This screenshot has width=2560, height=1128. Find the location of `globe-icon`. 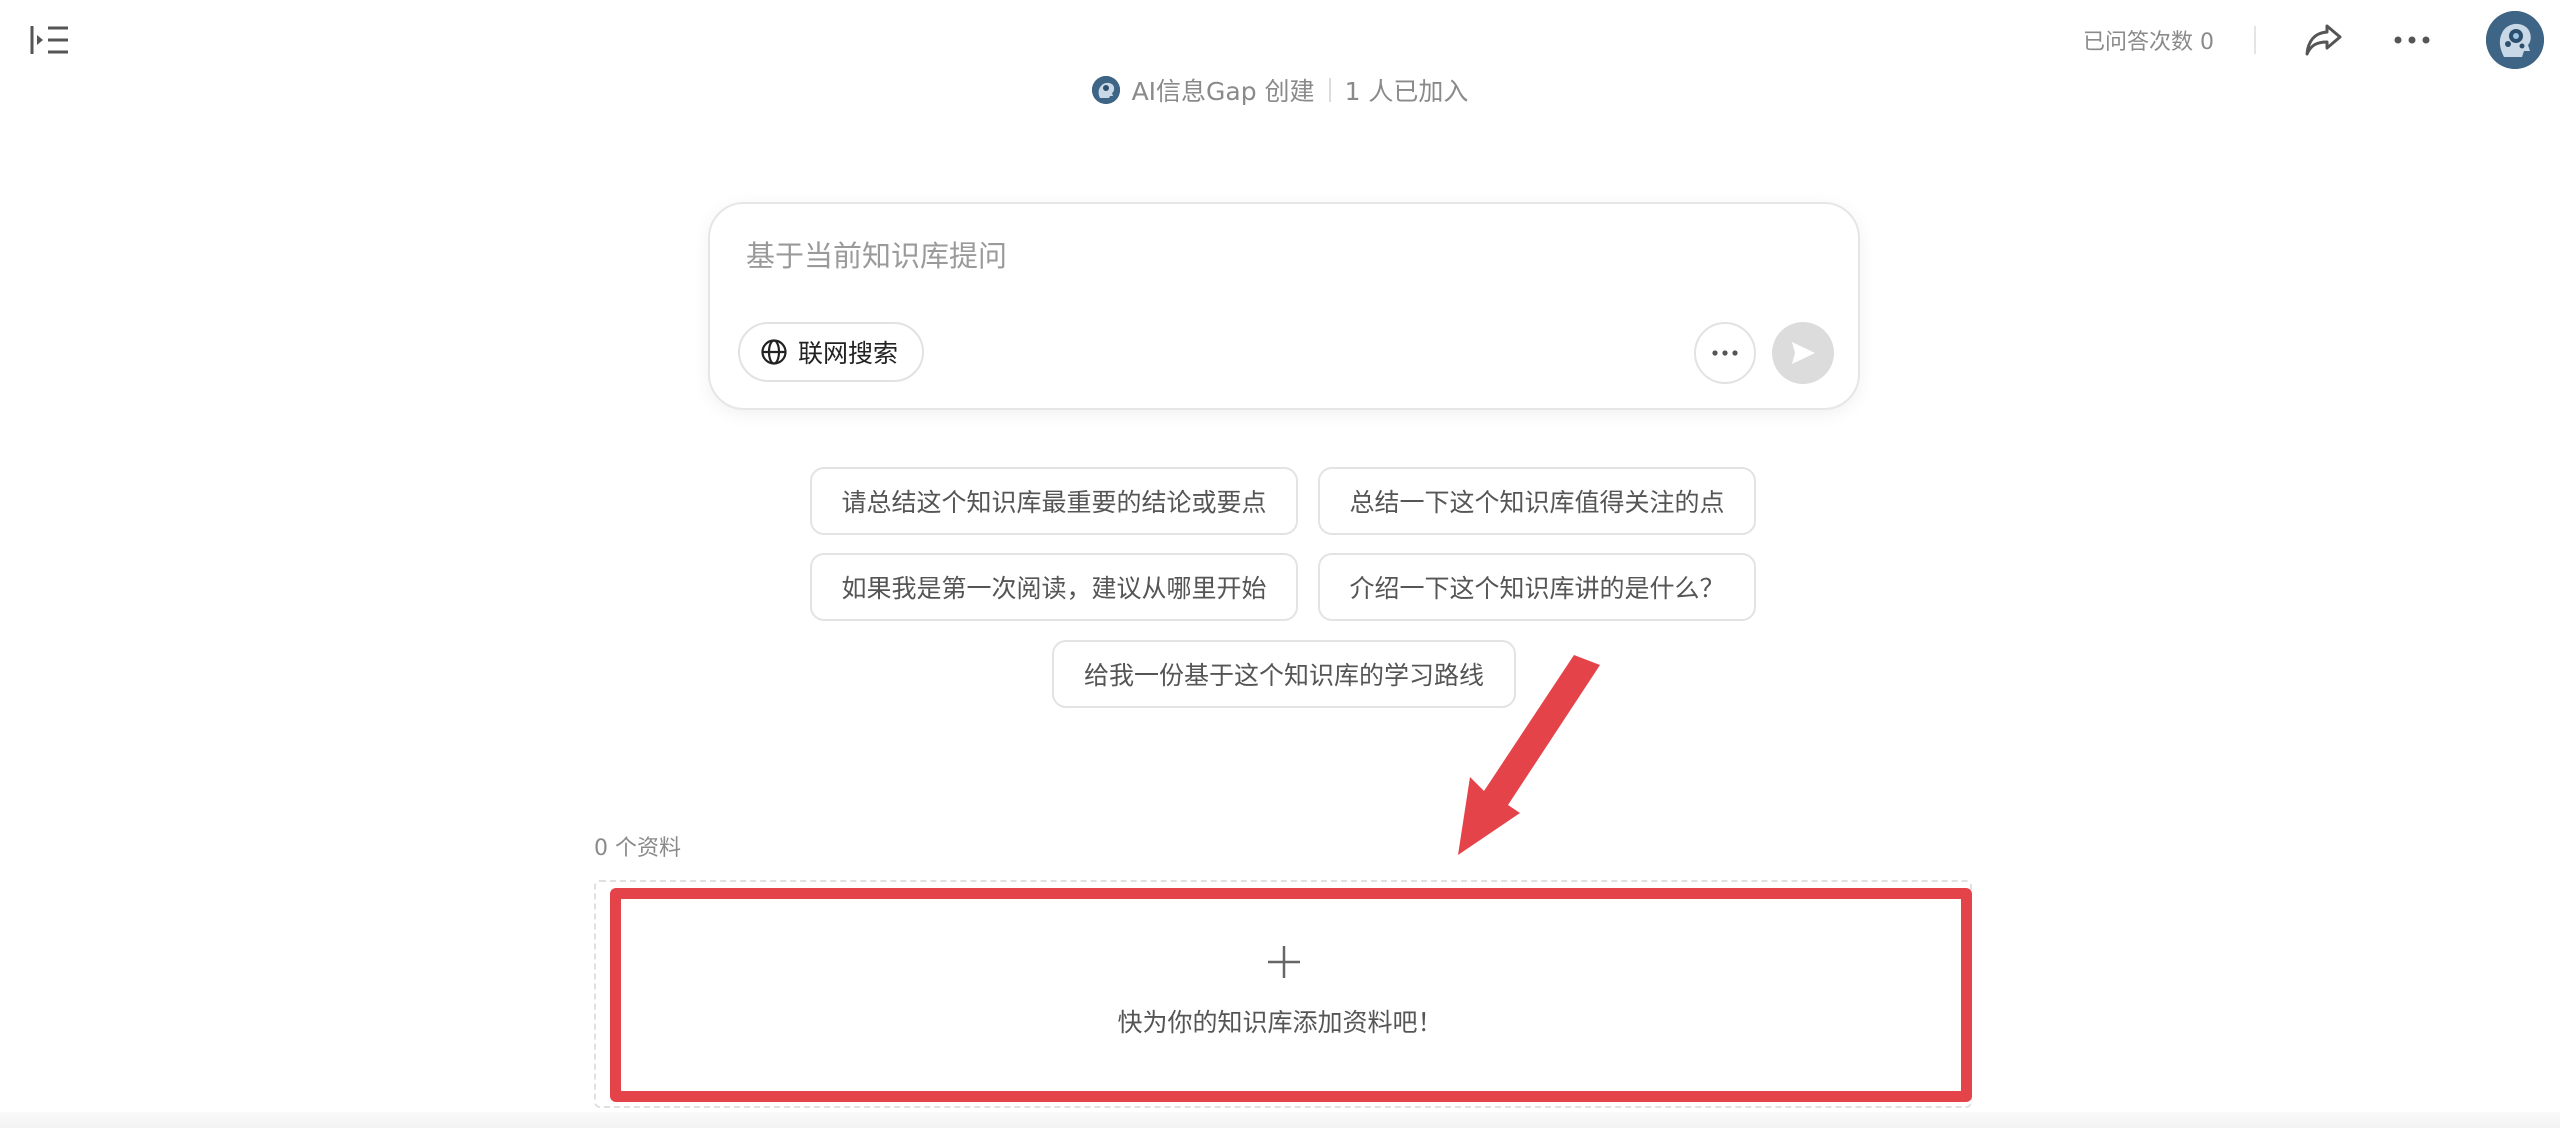

globe-icon is located at coordinates (774, 352).